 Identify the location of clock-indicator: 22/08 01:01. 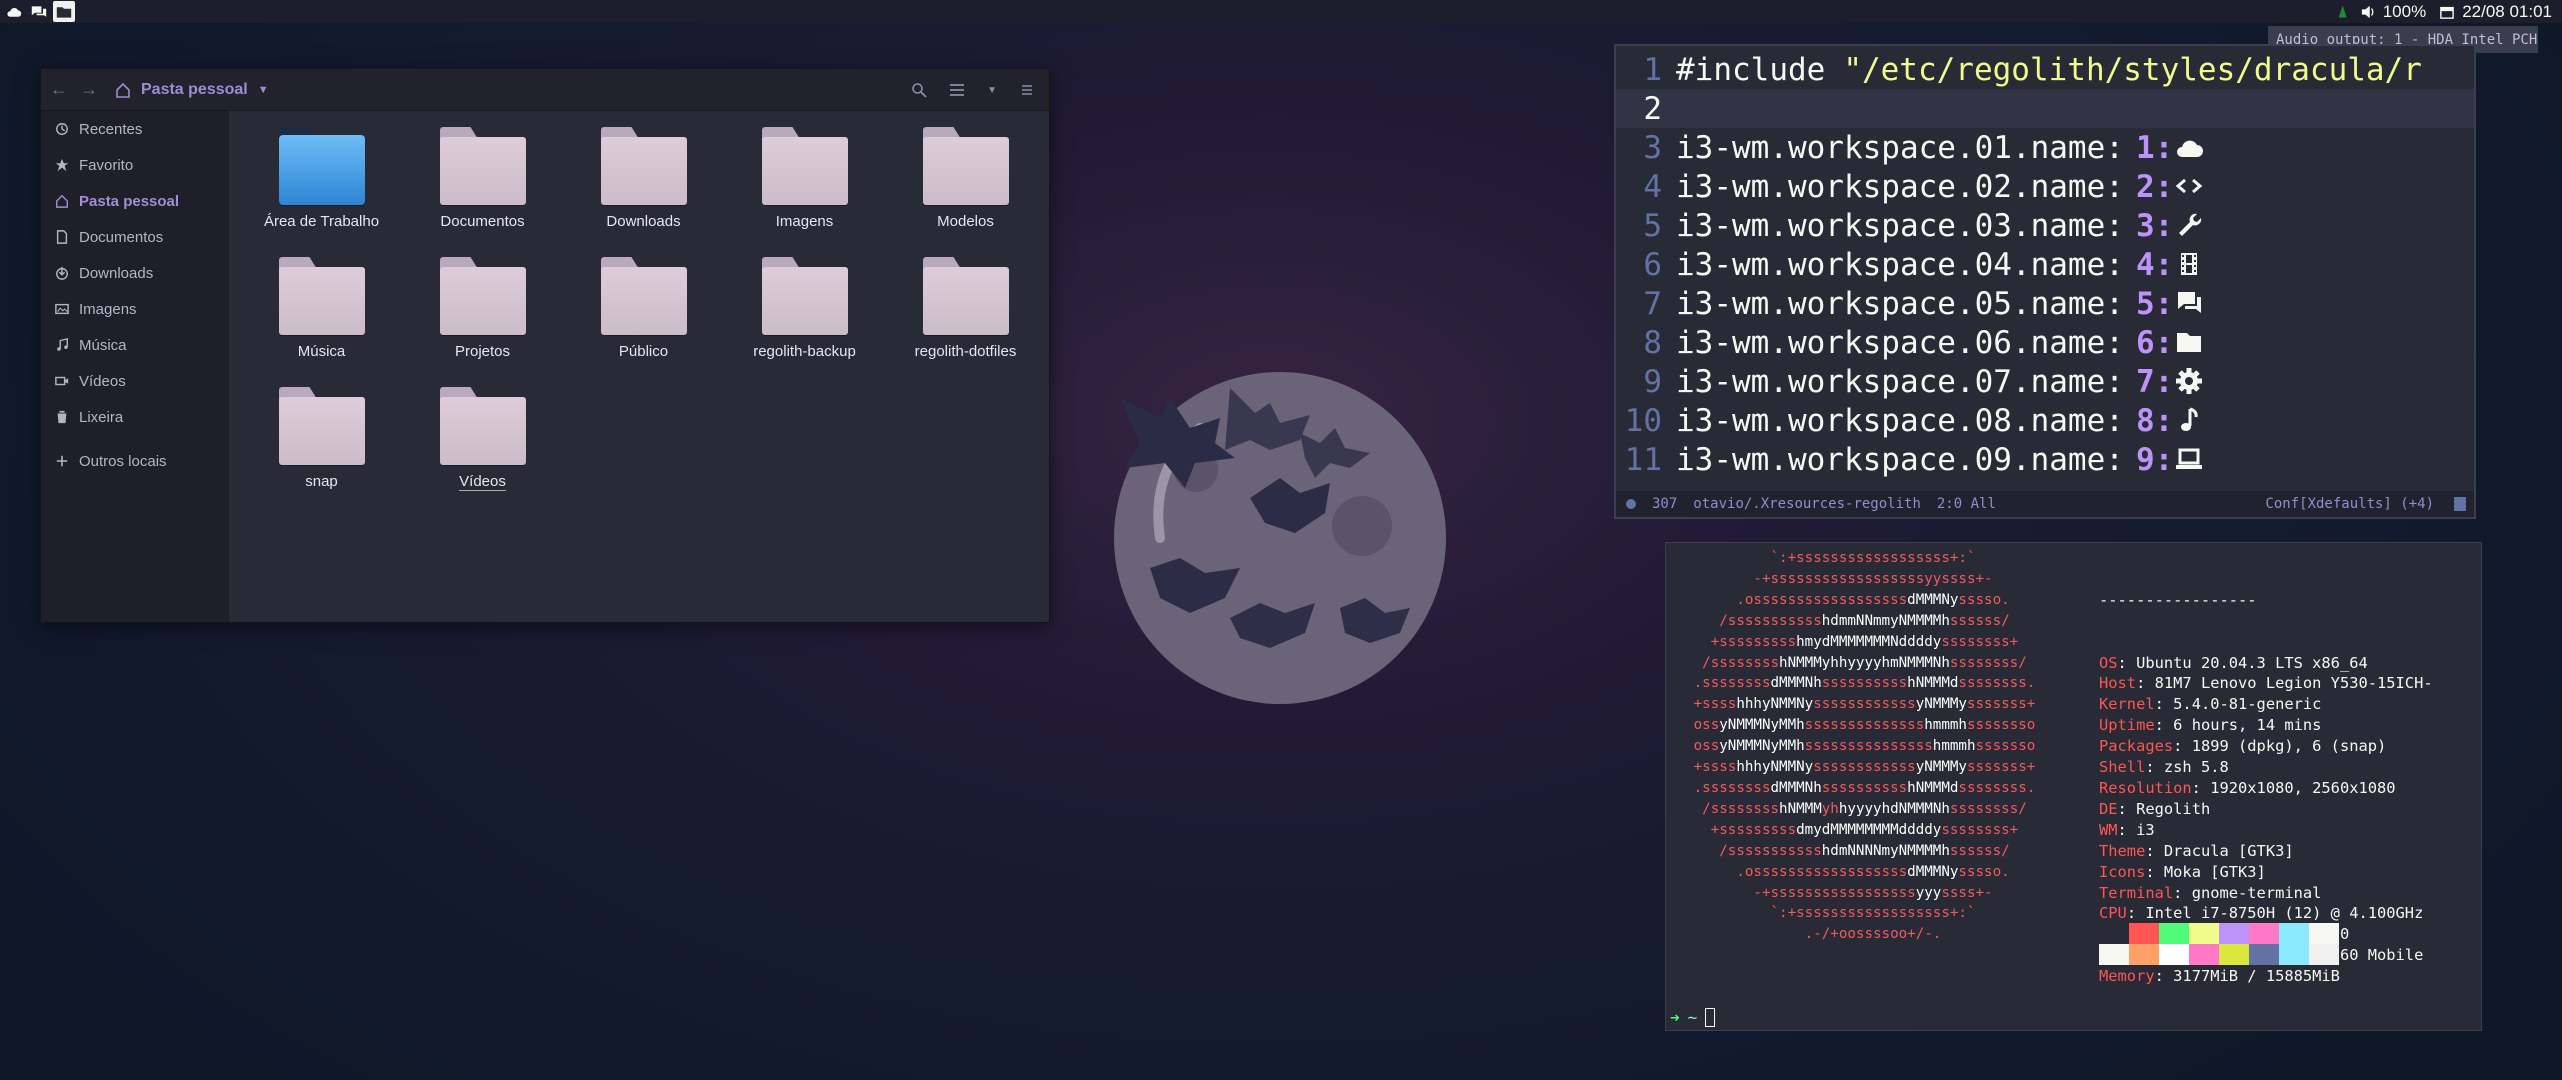
(2496, 12).